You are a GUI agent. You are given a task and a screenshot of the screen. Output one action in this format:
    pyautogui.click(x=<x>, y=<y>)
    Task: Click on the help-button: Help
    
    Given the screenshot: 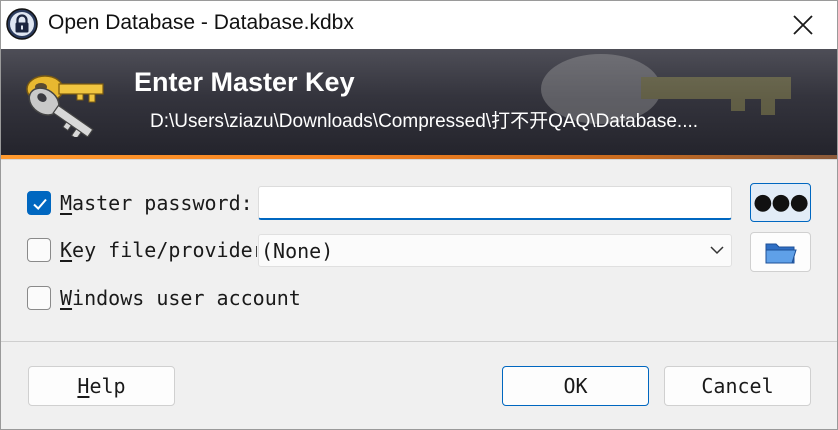 What is the action you would take?
    pyautogui.click(x=101, y=386)
    